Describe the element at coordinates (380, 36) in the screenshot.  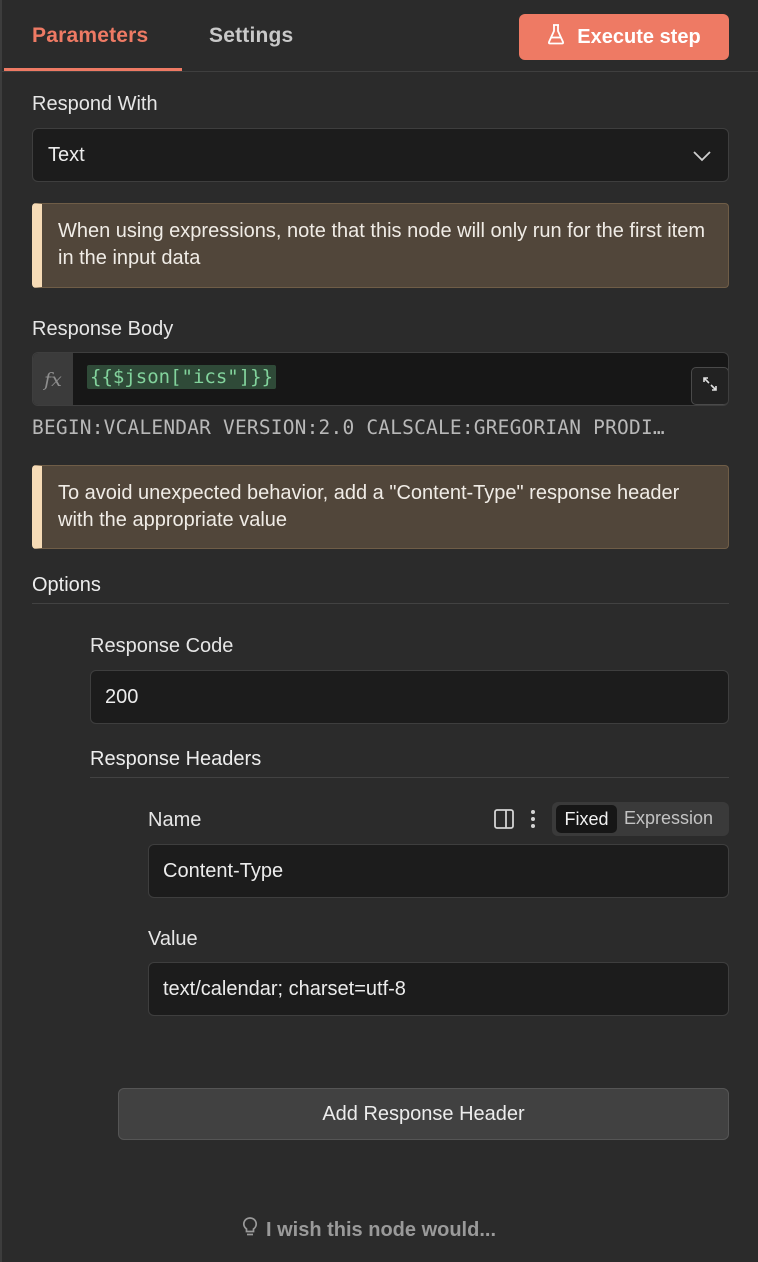
I see `tab-bar: Parameters Settings Execute step` at that location.